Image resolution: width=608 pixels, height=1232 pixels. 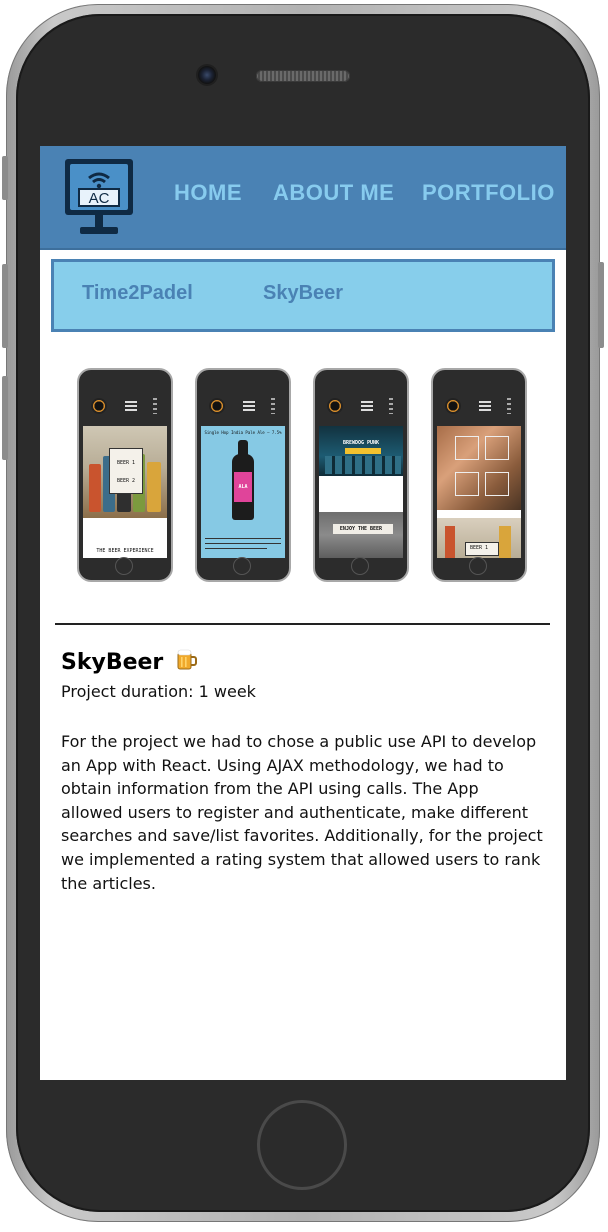 I want to click on project-screenshot-3: BREWDOG PUNK ENJOY THE BEER, so click(x=361, y=475).